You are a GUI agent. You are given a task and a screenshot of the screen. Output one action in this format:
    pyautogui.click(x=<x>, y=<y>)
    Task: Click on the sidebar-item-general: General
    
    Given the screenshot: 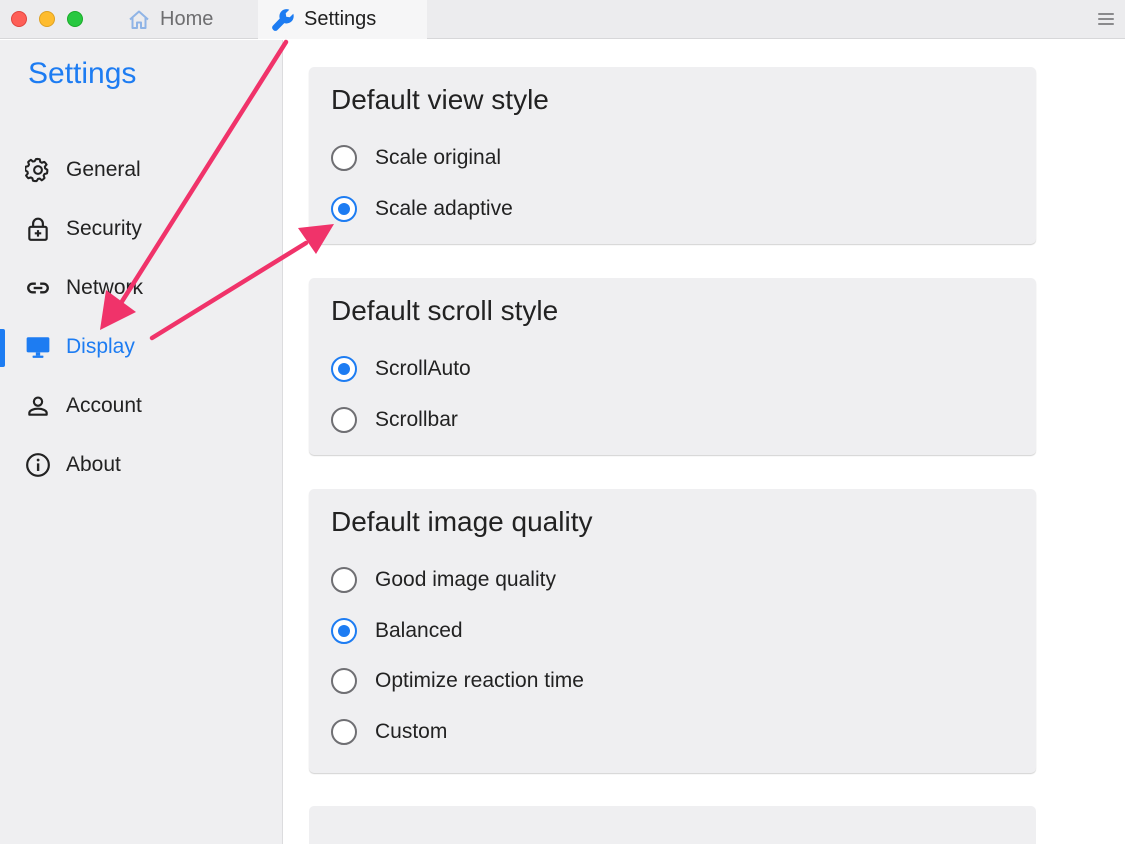 What is the action you would take?
    pyautogui.click(x=141, y=170)
    